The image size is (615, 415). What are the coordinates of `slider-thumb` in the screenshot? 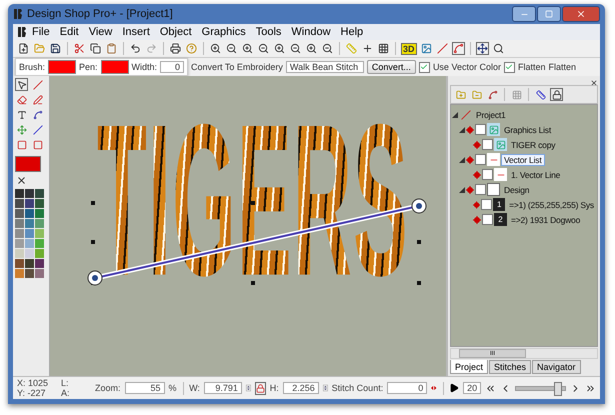 It's located at (558, 389).